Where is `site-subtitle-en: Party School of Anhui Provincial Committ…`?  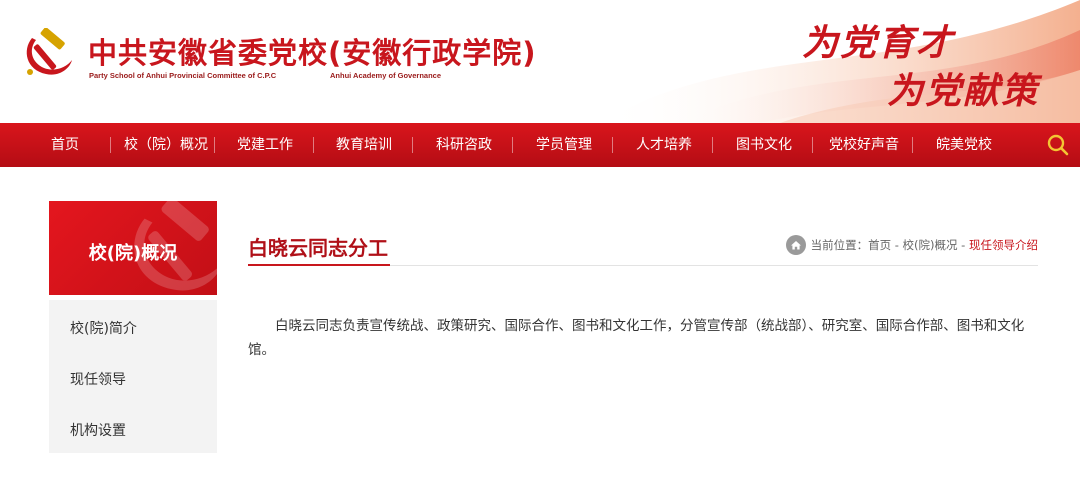
site-subtitle-en: Party School of Anhui Provincial Committ… is located at coordinates (183, 75).